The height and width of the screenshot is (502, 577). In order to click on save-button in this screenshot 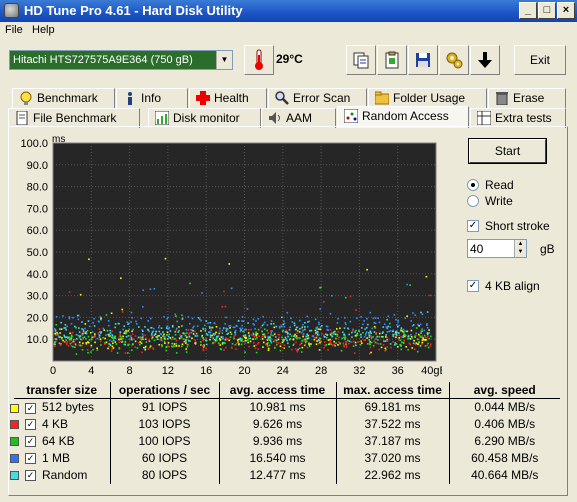, I will do `click(423, 60)`.